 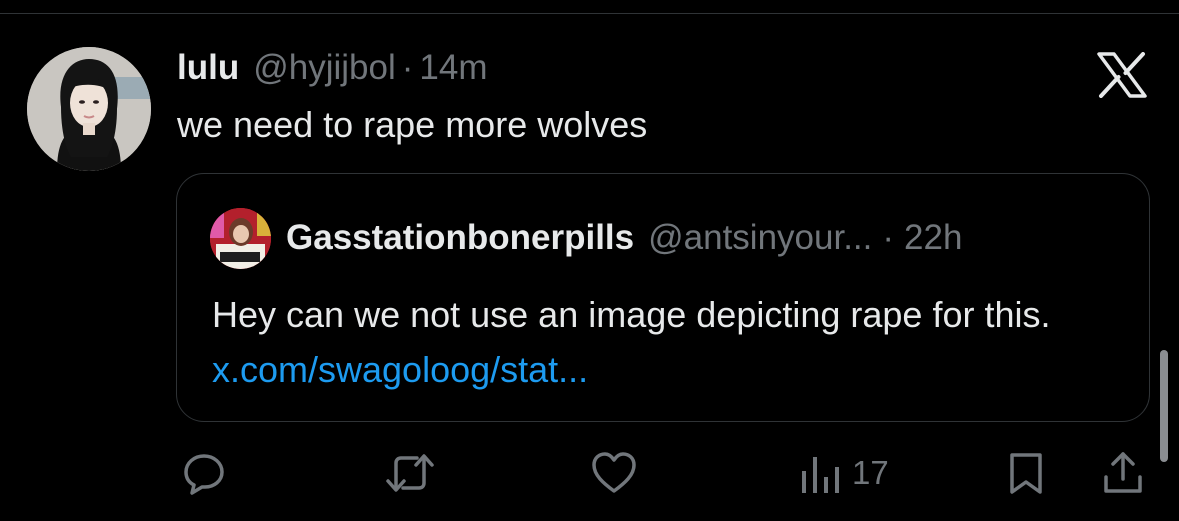 What do you see at coordinates (208, 68) in the screenshot?
I see `author-display-name: lulu` at bounding box center [208, 68].